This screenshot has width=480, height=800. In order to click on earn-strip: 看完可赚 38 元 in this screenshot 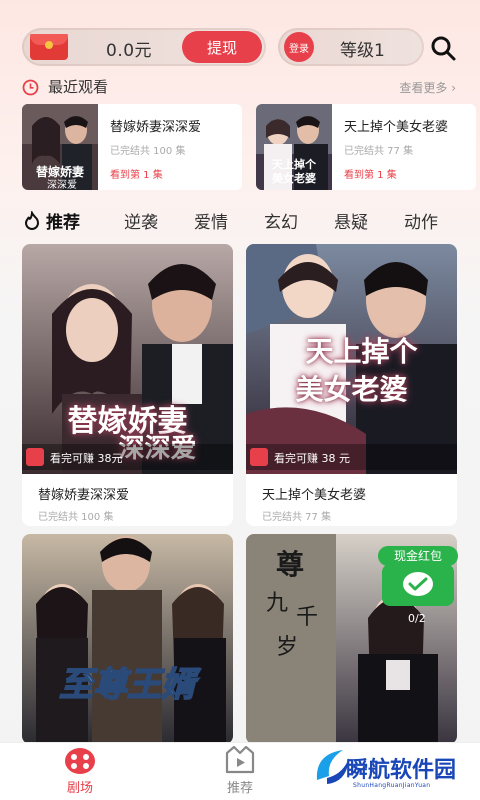, I will do `click(351, 457)`.